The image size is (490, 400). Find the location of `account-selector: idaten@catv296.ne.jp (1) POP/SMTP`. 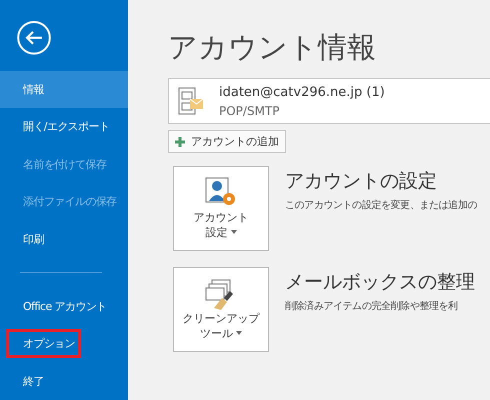

account-selector: idaten@catv296.ne.jp (1) POP/SMTP is located at coordinates (329, 101).